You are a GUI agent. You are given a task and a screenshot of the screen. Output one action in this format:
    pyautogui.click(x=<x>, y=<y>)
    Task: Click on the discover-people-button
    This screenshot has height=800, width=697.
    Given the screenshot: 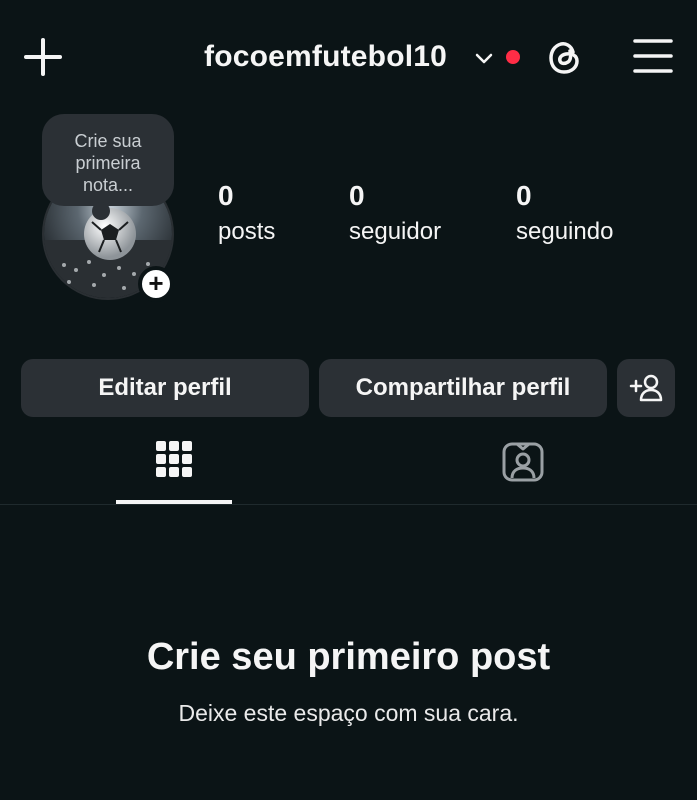 What is the action you would take?
    pyautogui.click(x=646, y=388)
    